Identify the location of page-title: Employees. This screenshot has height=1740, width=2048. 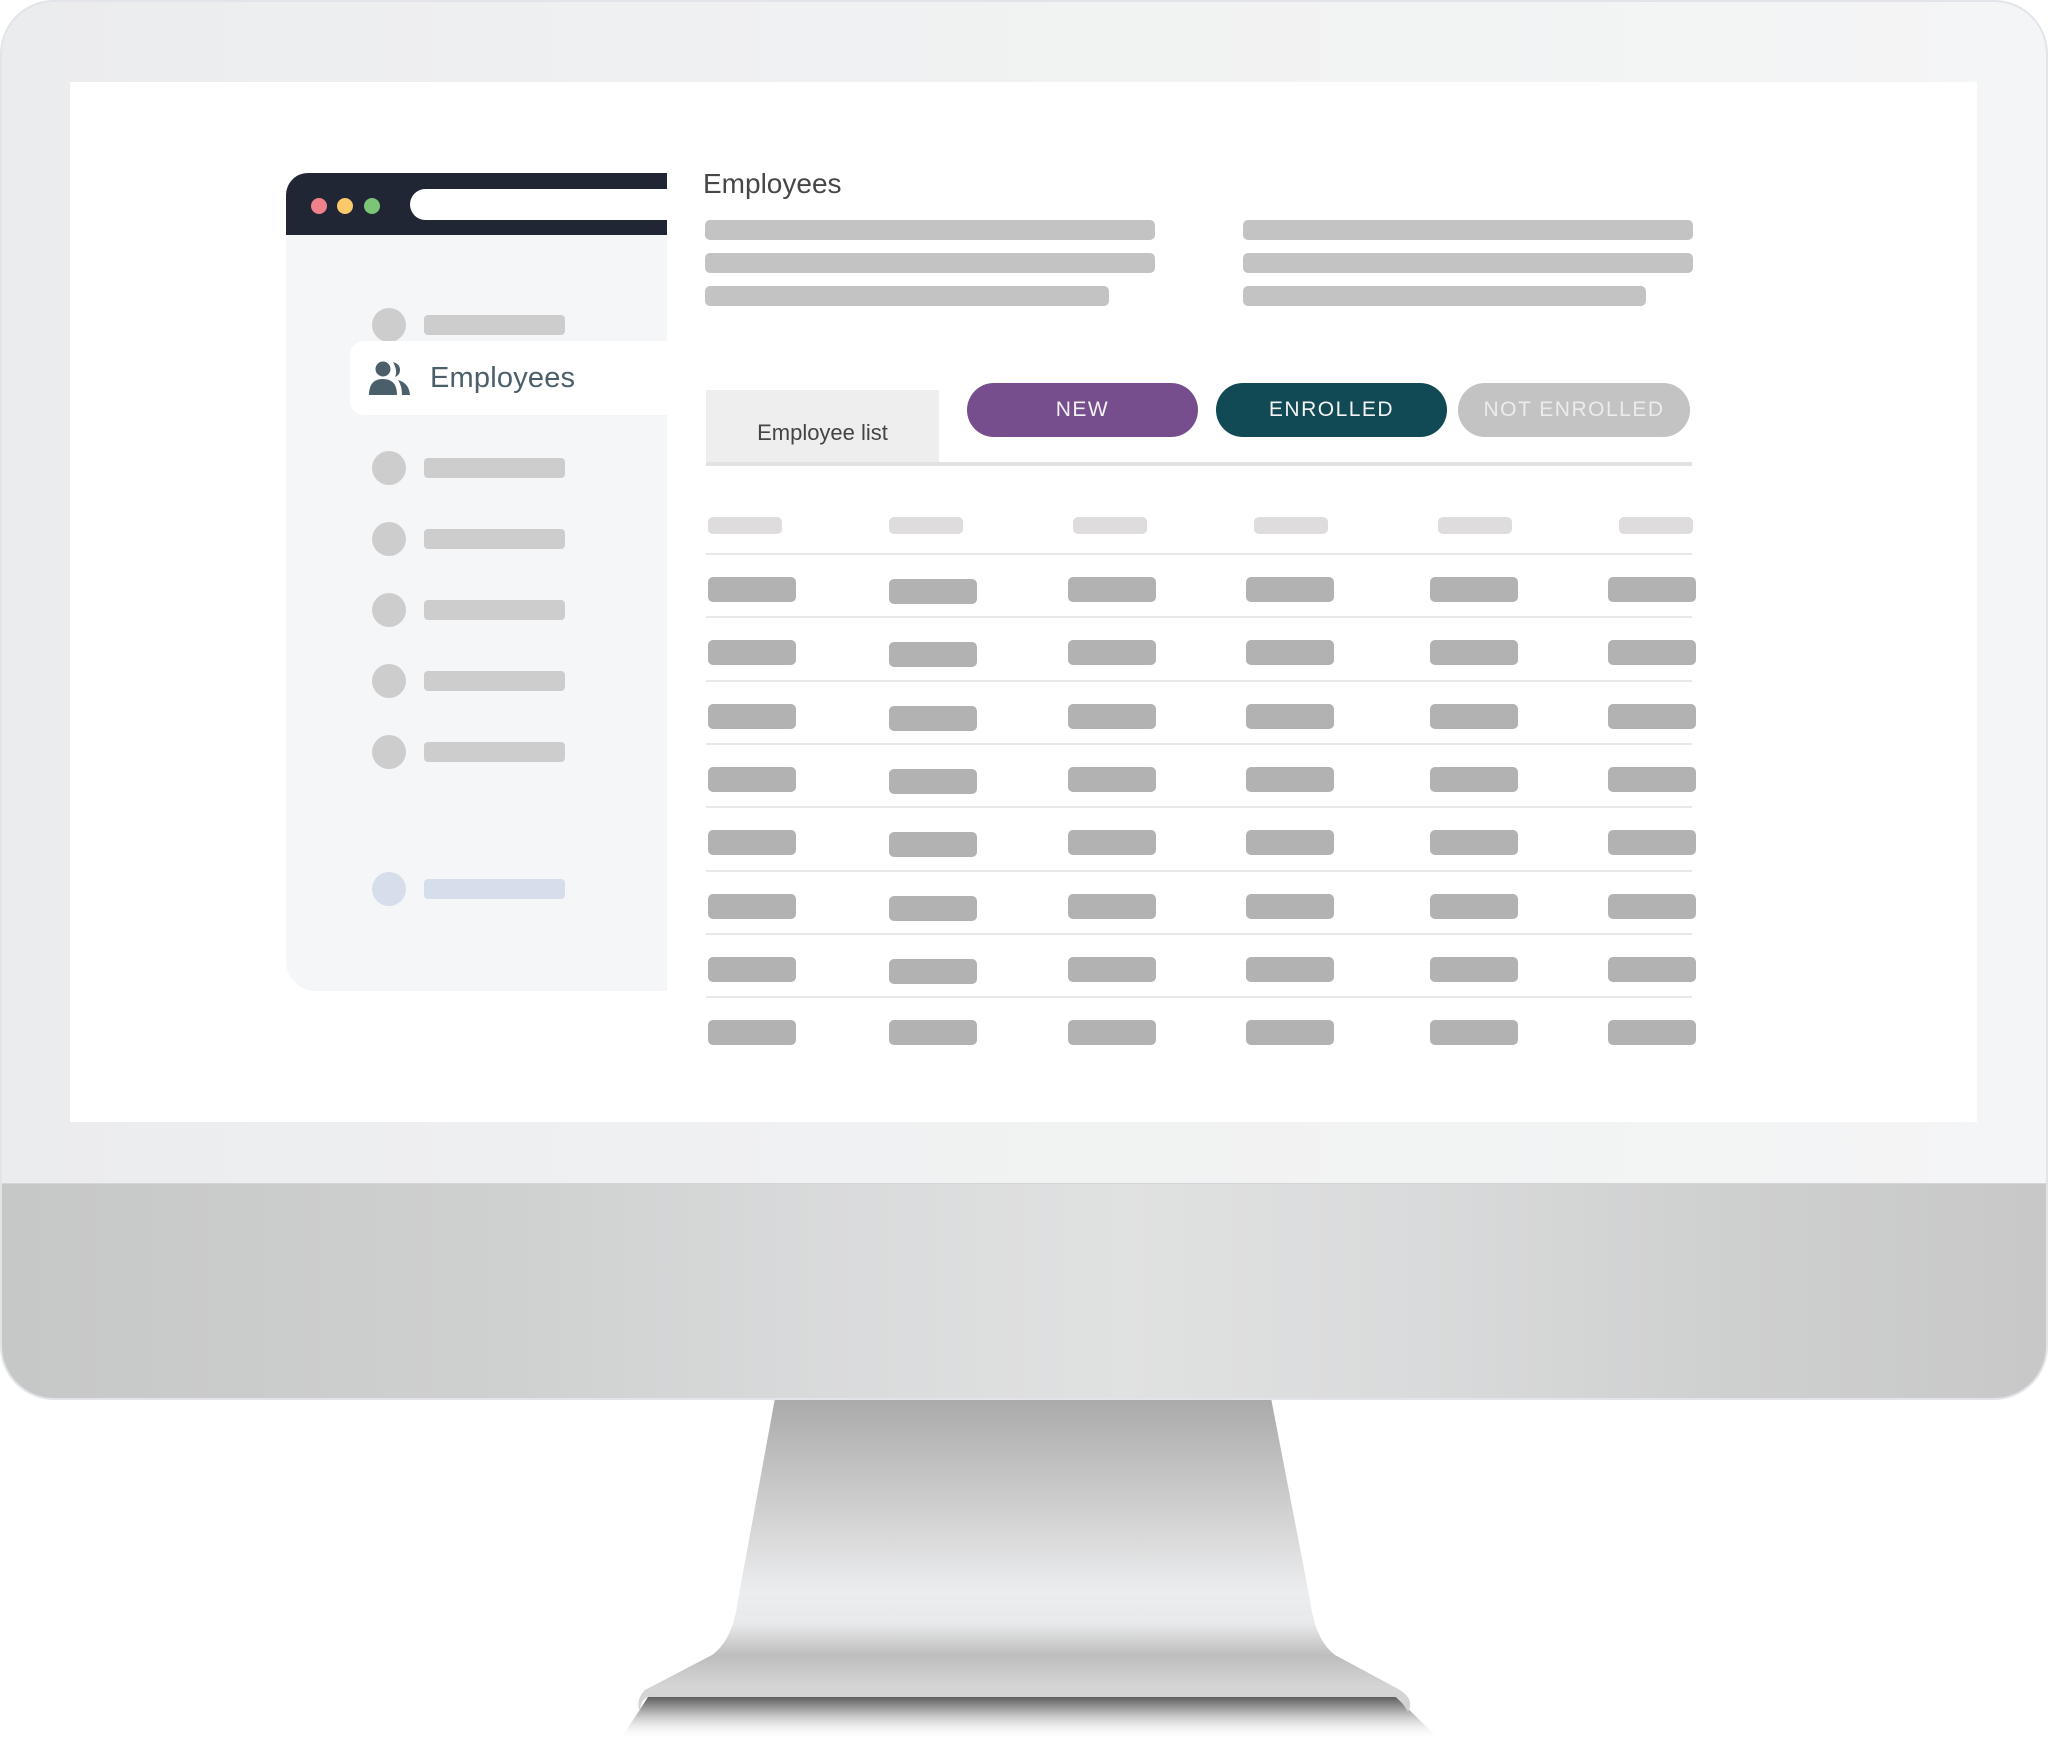
(772, 183).